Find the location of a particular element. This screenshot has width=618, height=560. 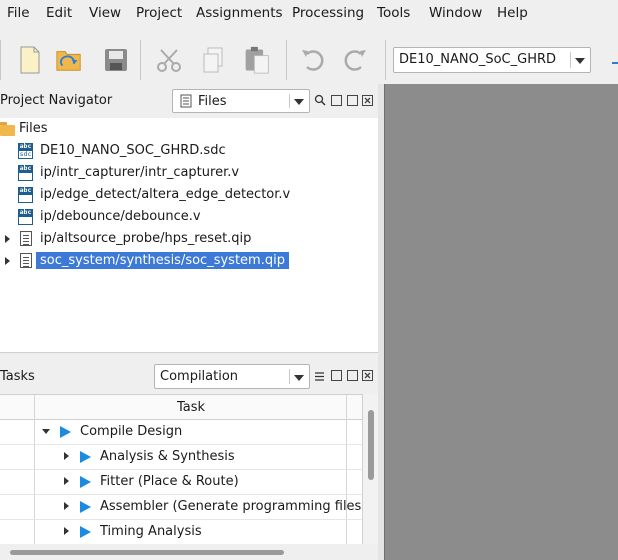

task-label: Timing Analysis is located at coordinates (151, 531).